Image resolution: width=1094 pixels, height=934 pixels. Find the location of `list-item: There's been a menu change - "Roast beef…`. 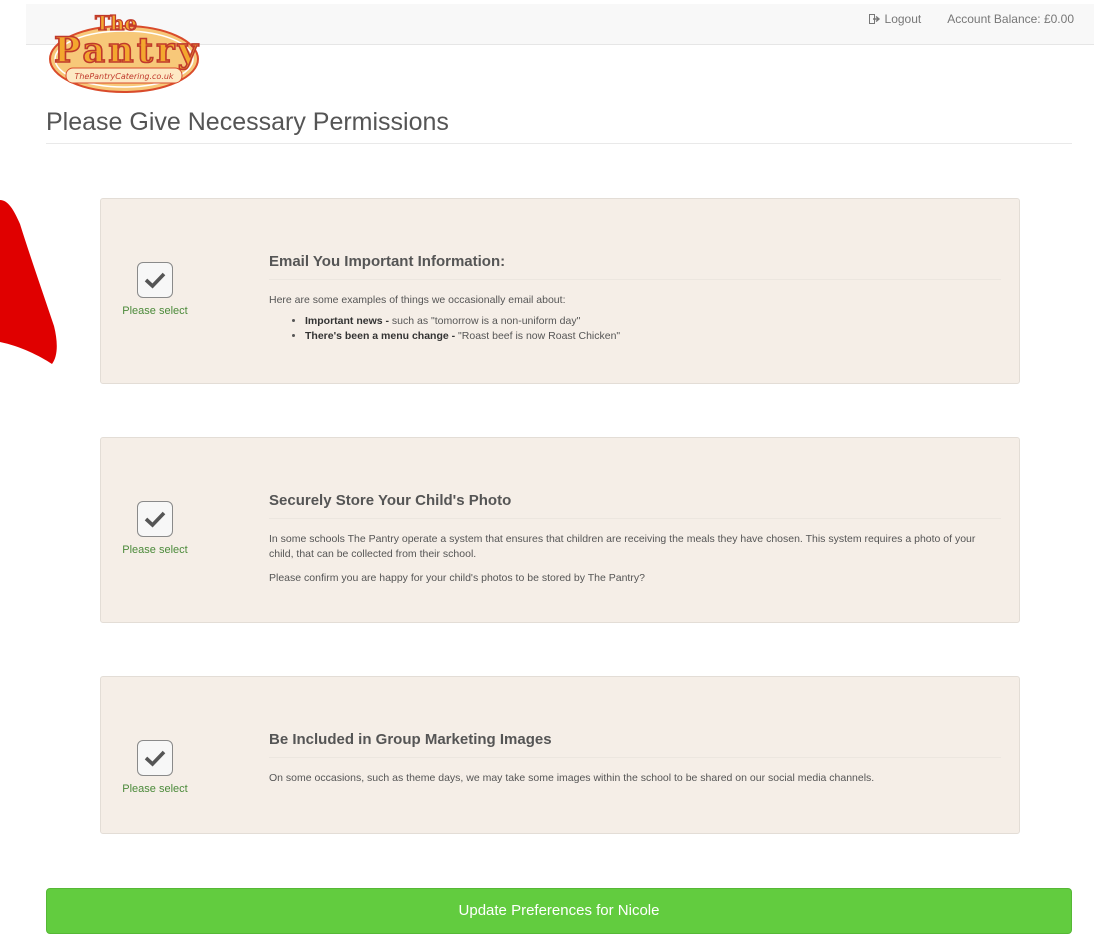

list-item: There's been a menu change - "Roast beef… is located at coordinates (653, 336).